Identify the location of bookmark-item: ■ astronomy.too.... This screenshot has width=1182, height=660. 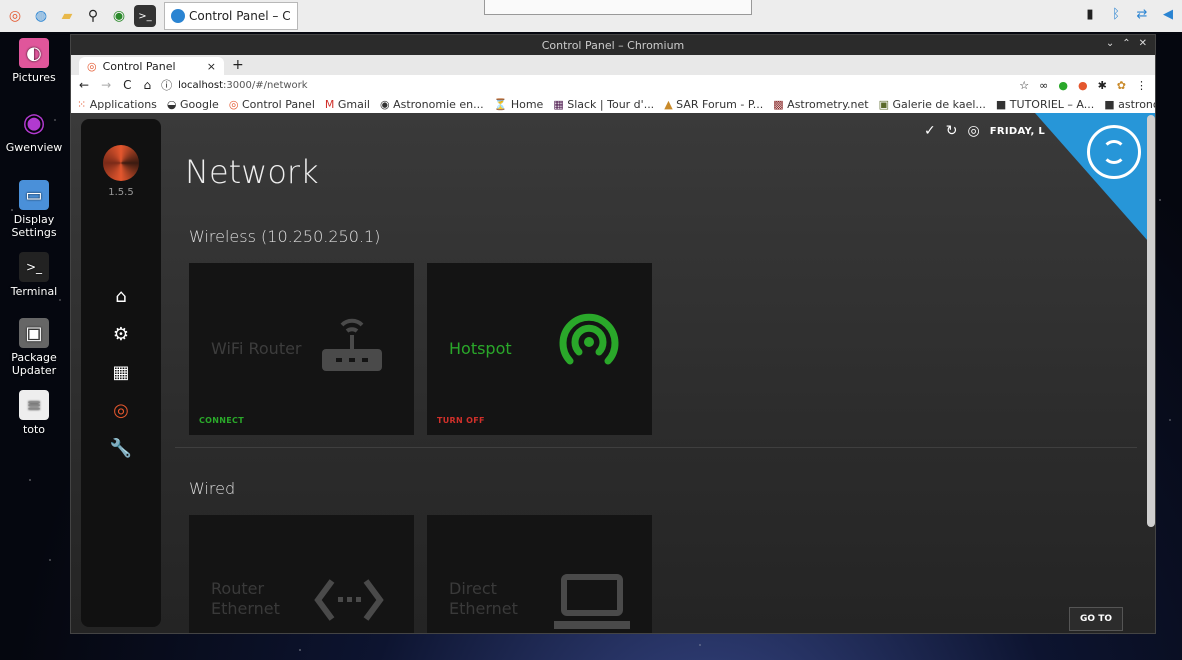
(1129, 104).